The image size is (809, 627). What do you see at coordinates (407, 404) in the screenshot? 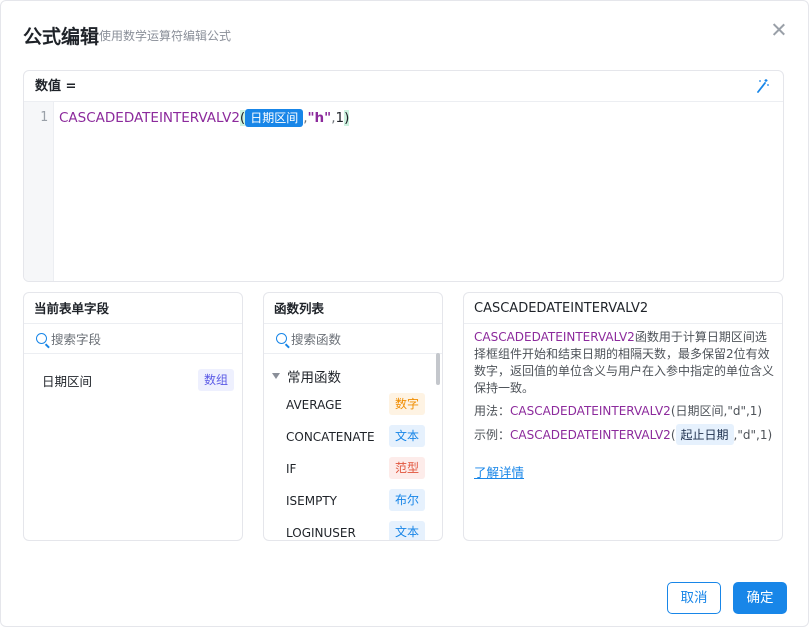
I see `function-type-badge: 数字` at bounding box center [407, 404].